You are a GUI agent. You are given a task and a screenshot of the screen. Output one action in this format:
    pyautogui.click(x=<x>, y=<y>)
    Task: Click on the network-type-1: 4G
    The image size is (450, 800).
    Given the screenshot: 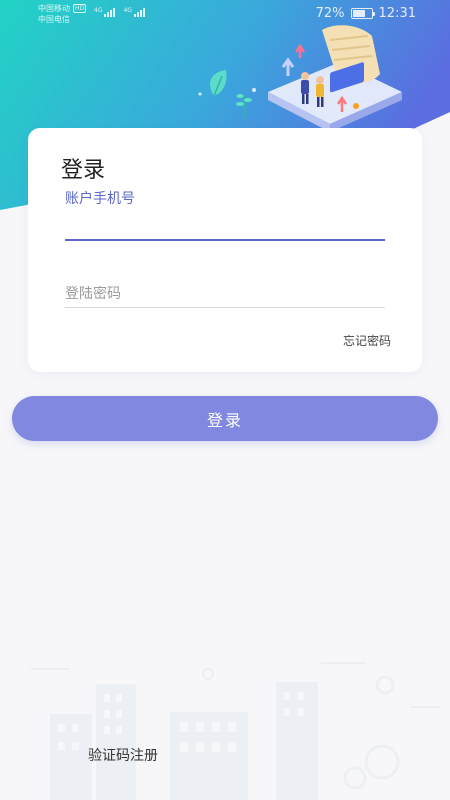 What is the action you would take?
    pyautogui.click(x=98, y=10)
    